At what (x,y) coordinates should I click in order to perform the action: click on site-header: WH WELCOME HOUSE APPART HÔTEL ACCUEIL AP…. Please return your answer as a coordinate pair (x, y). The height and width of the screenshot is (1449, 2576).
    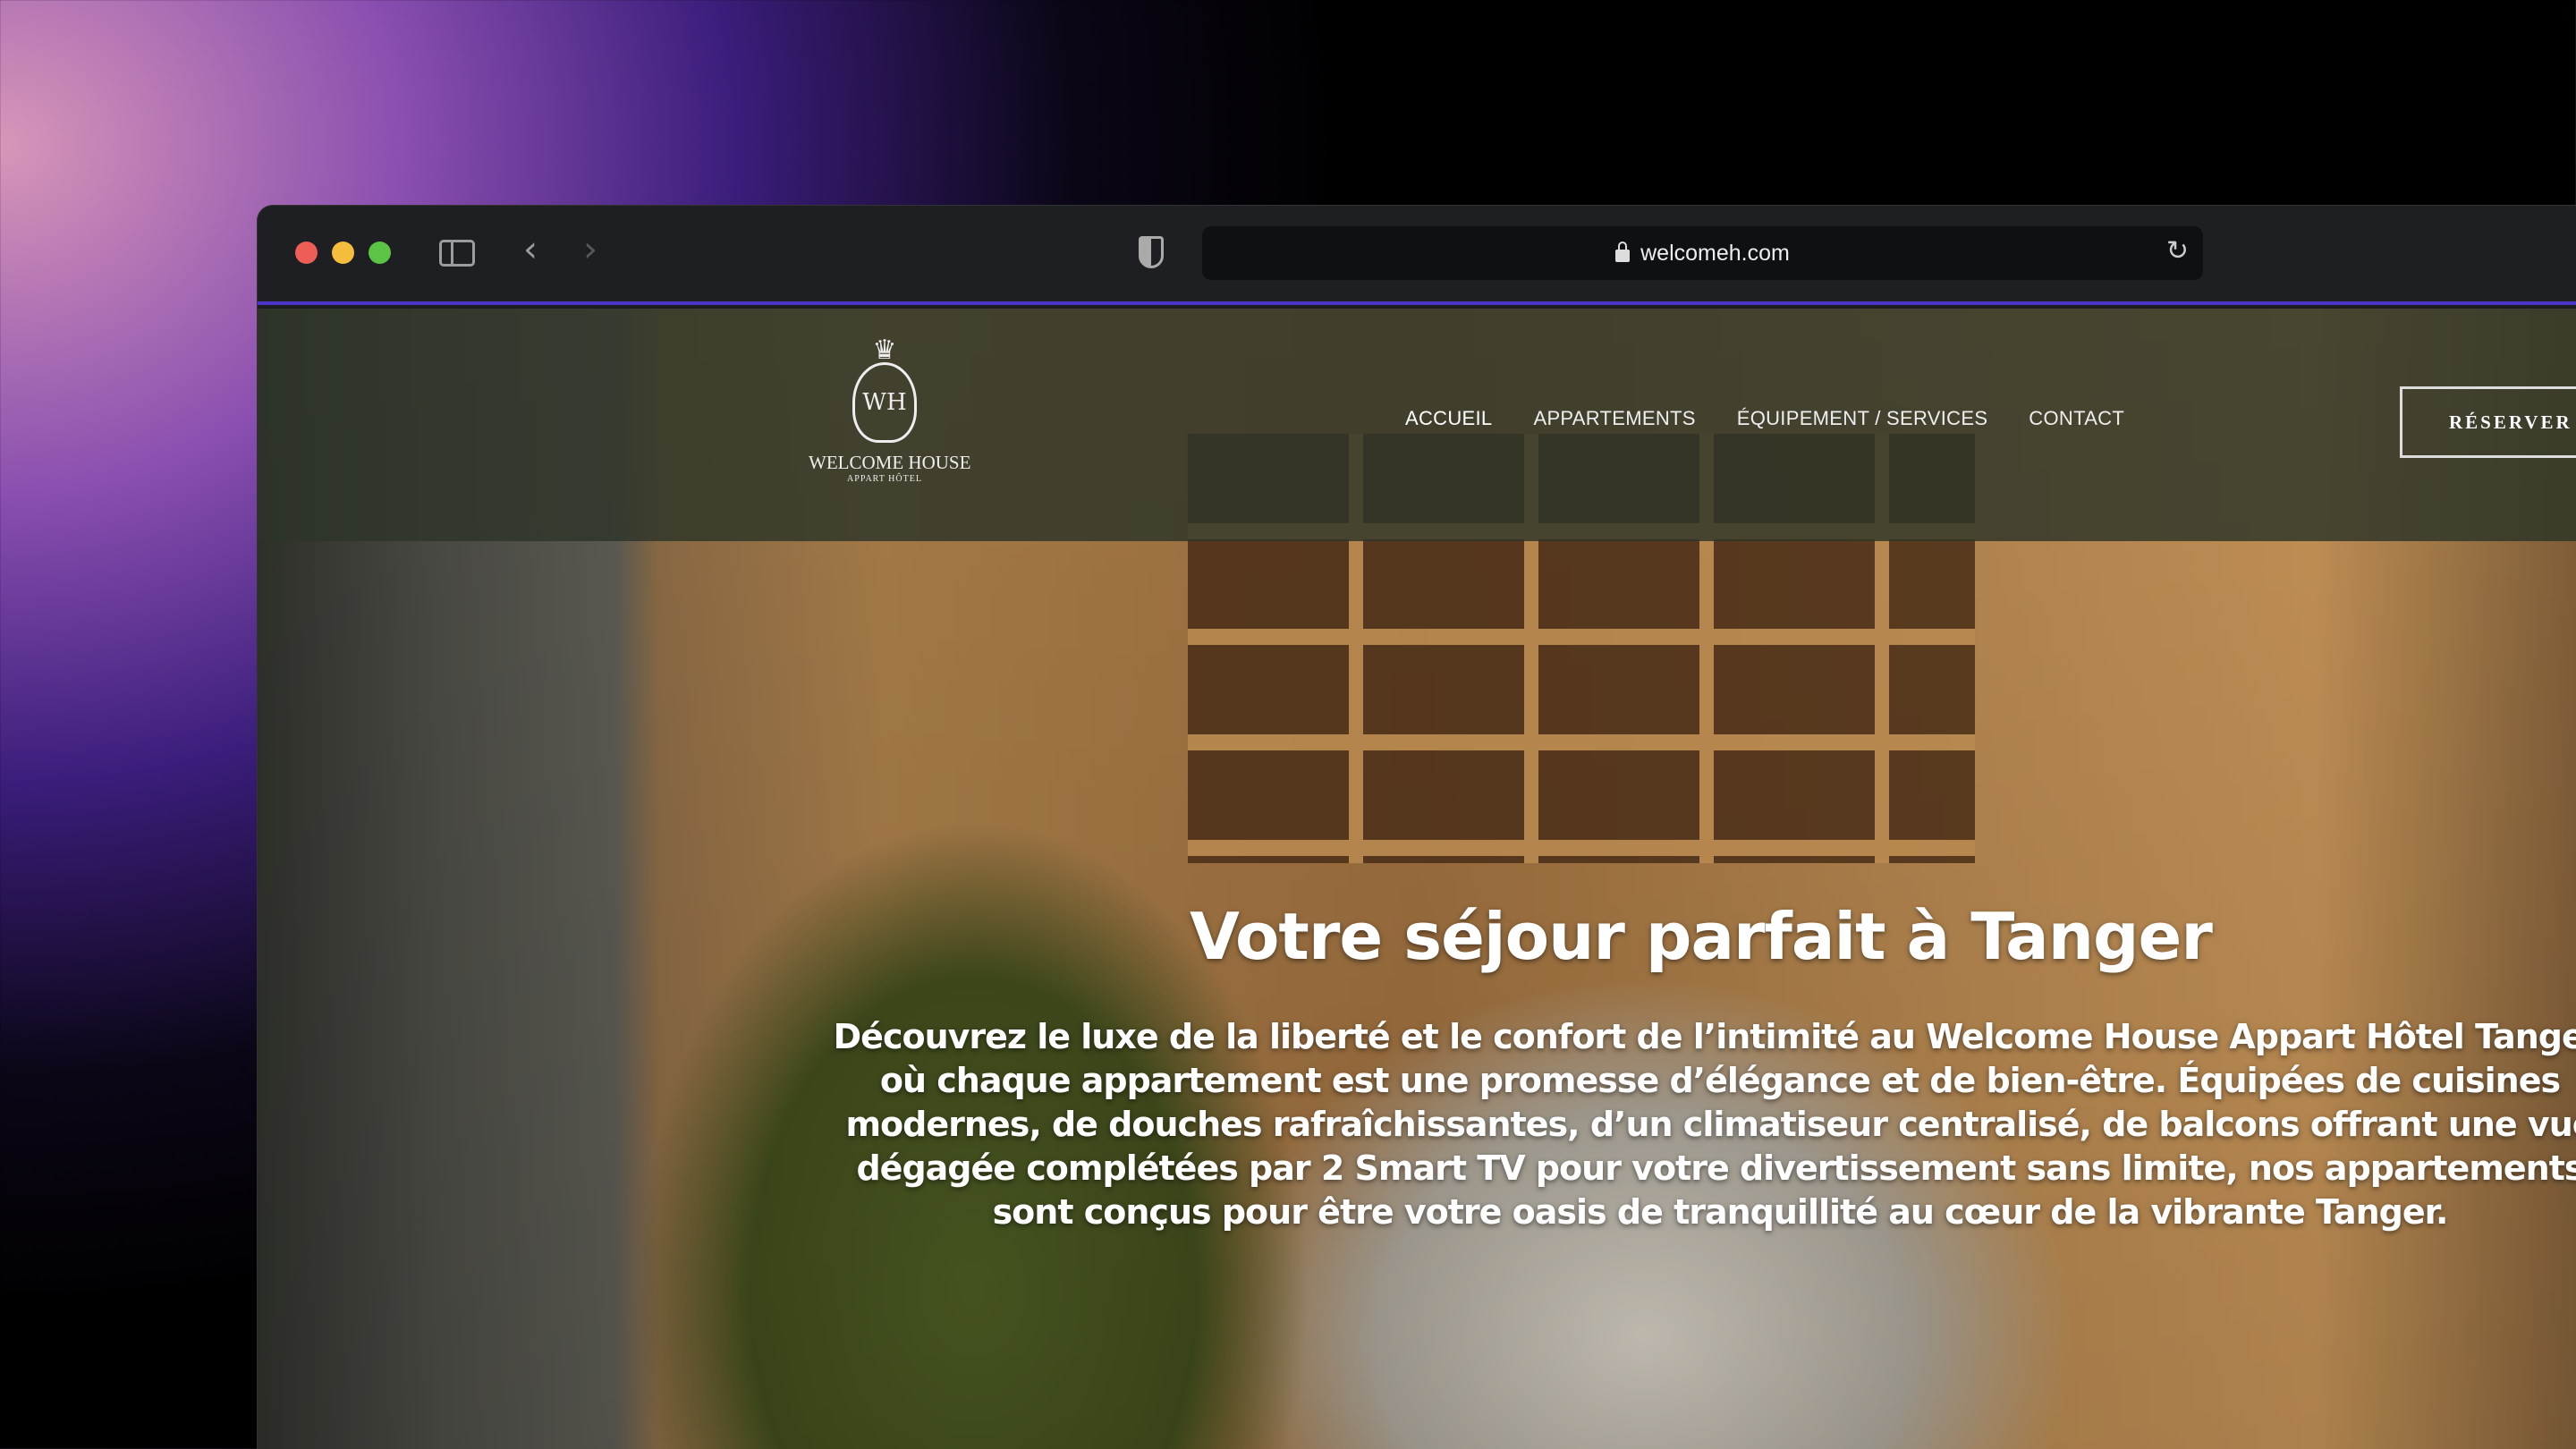
    Looking at the image, I should click on (1417, 425).